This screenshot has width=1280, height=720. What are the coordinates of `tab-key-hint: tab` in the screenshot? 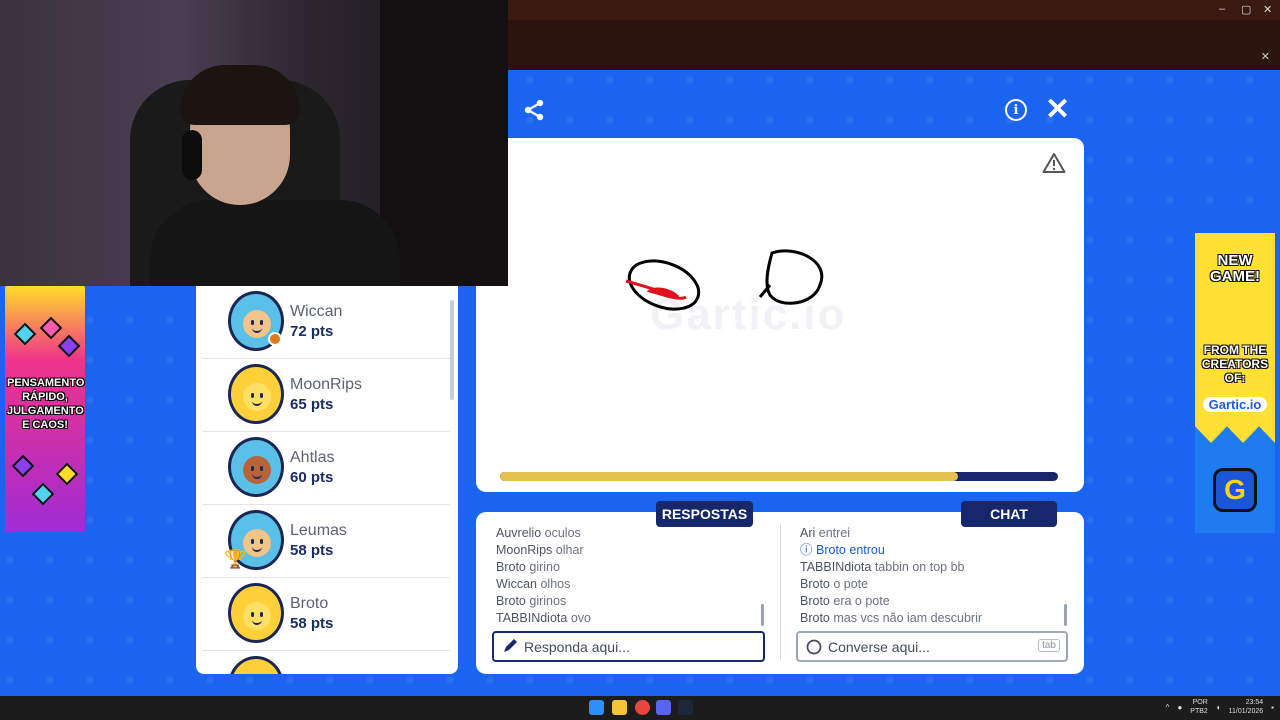 It's located at (1049, 645).